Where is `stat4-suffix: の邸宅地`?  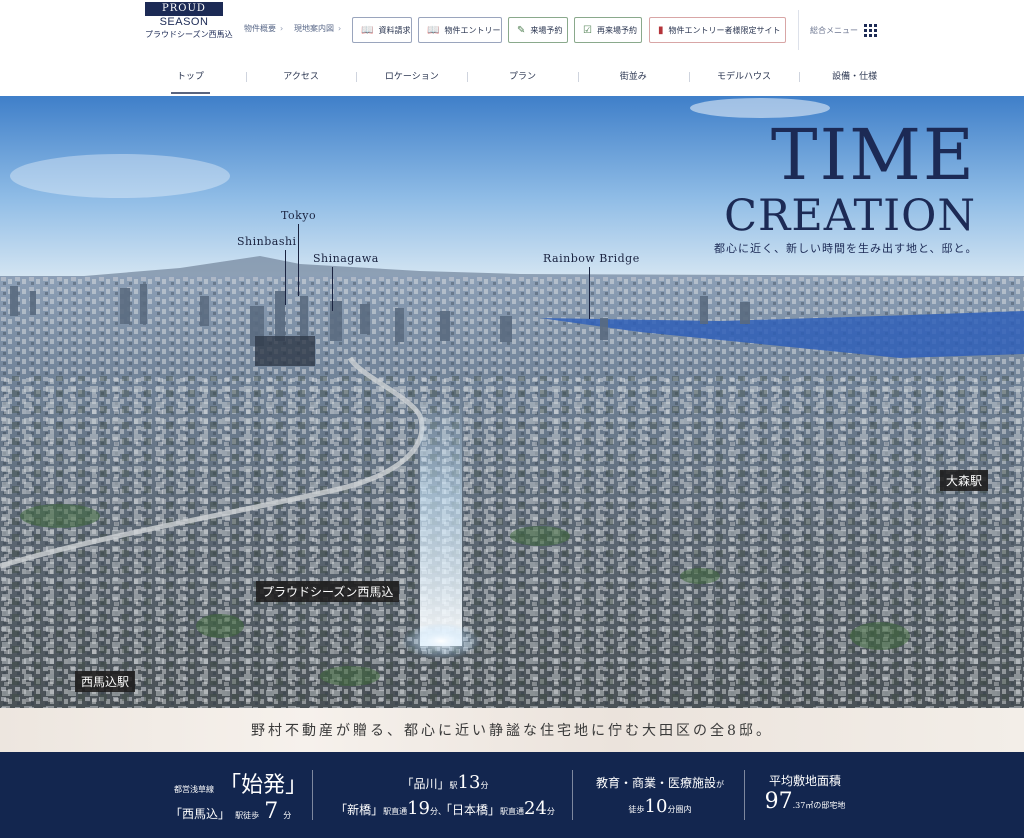
stat4-suffix: の邸宅地 is located at coordinates (829, 805).